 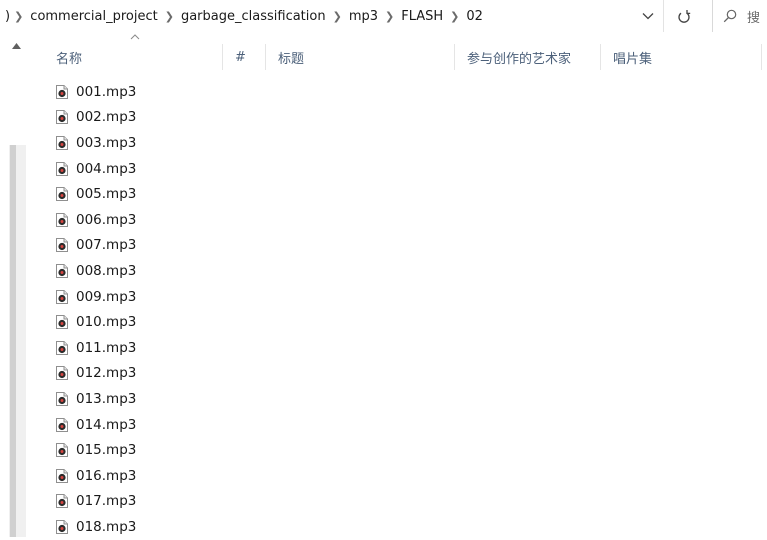 I want to click on file-row: 017.mp3, so click(x=256, y=502).